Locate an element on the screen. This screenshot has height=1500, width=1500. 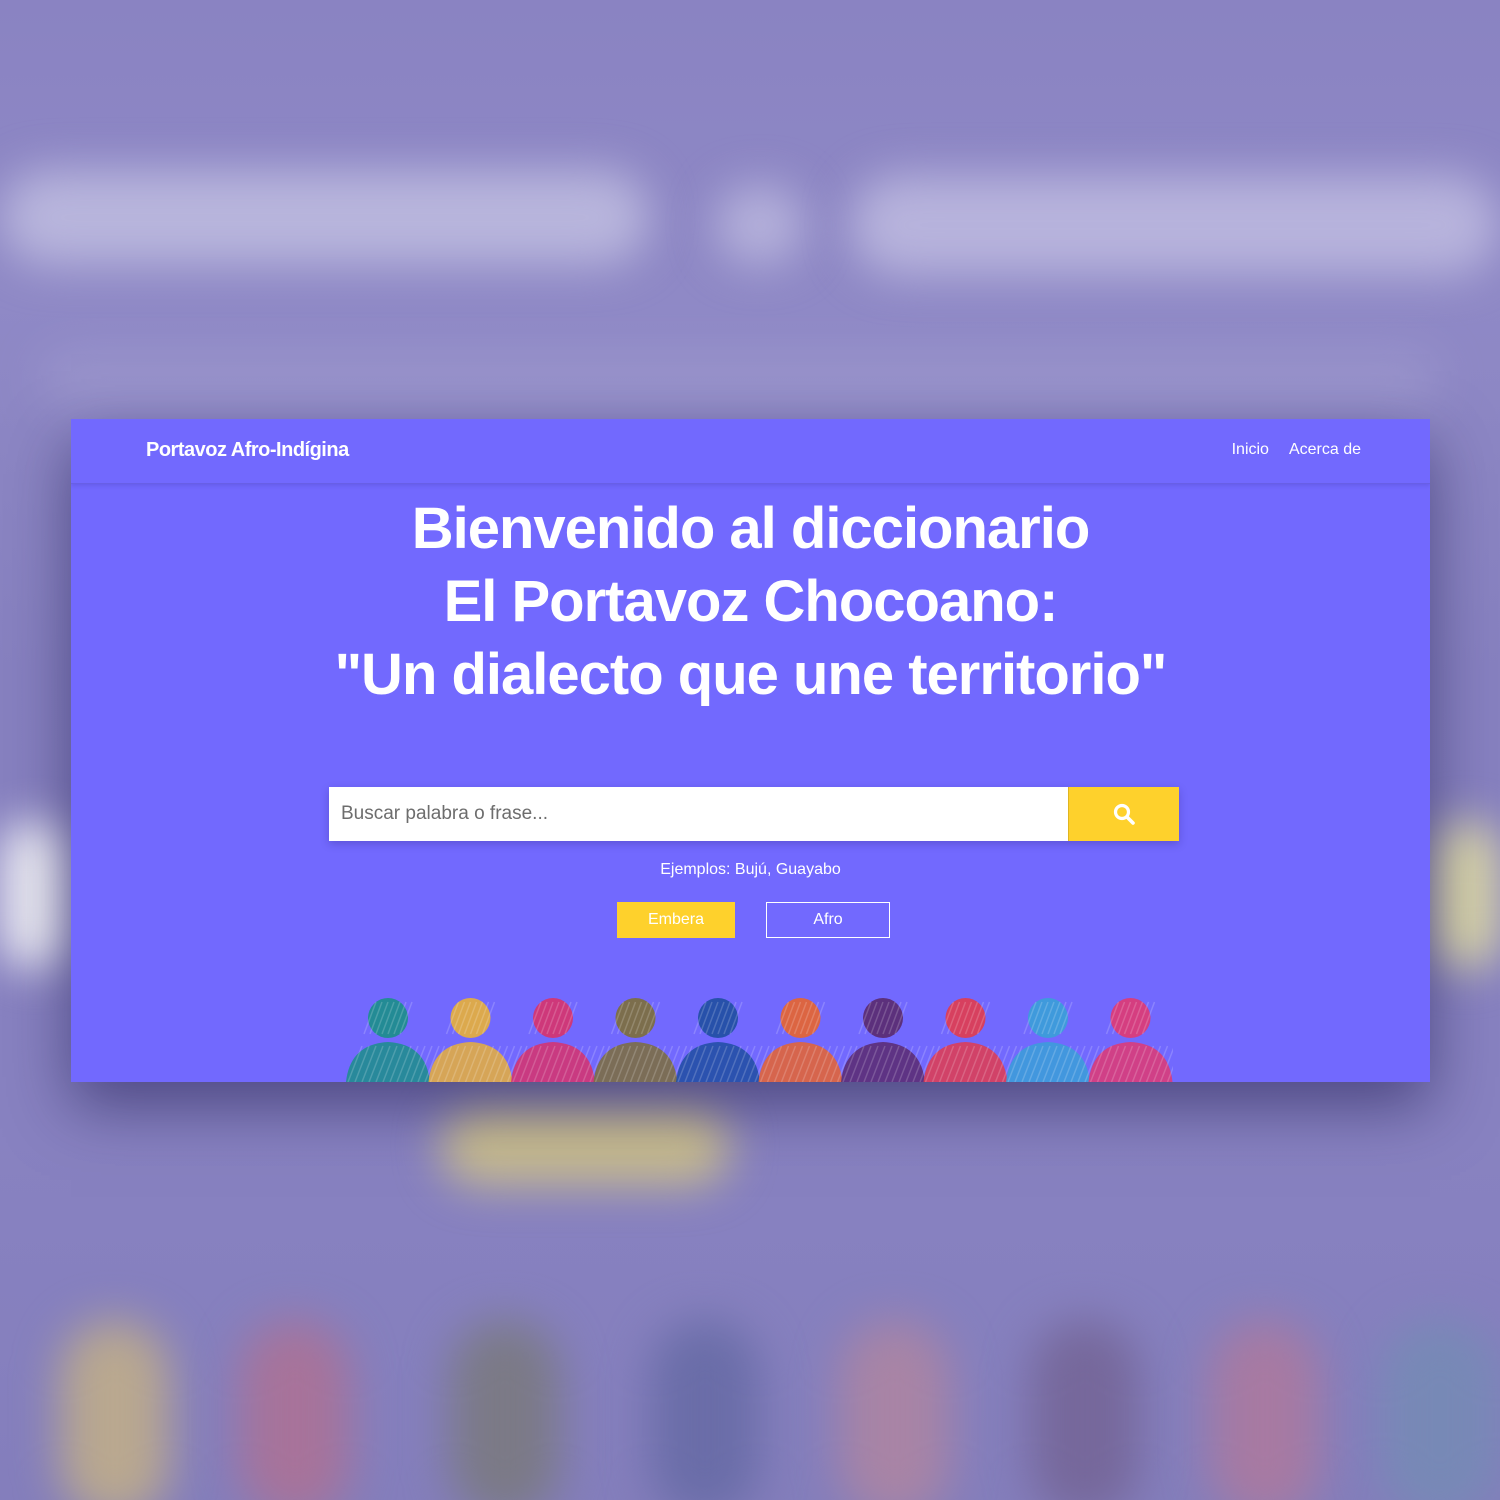
nav-links: Inicio Acerca de is located at coordinates (1296, 450).